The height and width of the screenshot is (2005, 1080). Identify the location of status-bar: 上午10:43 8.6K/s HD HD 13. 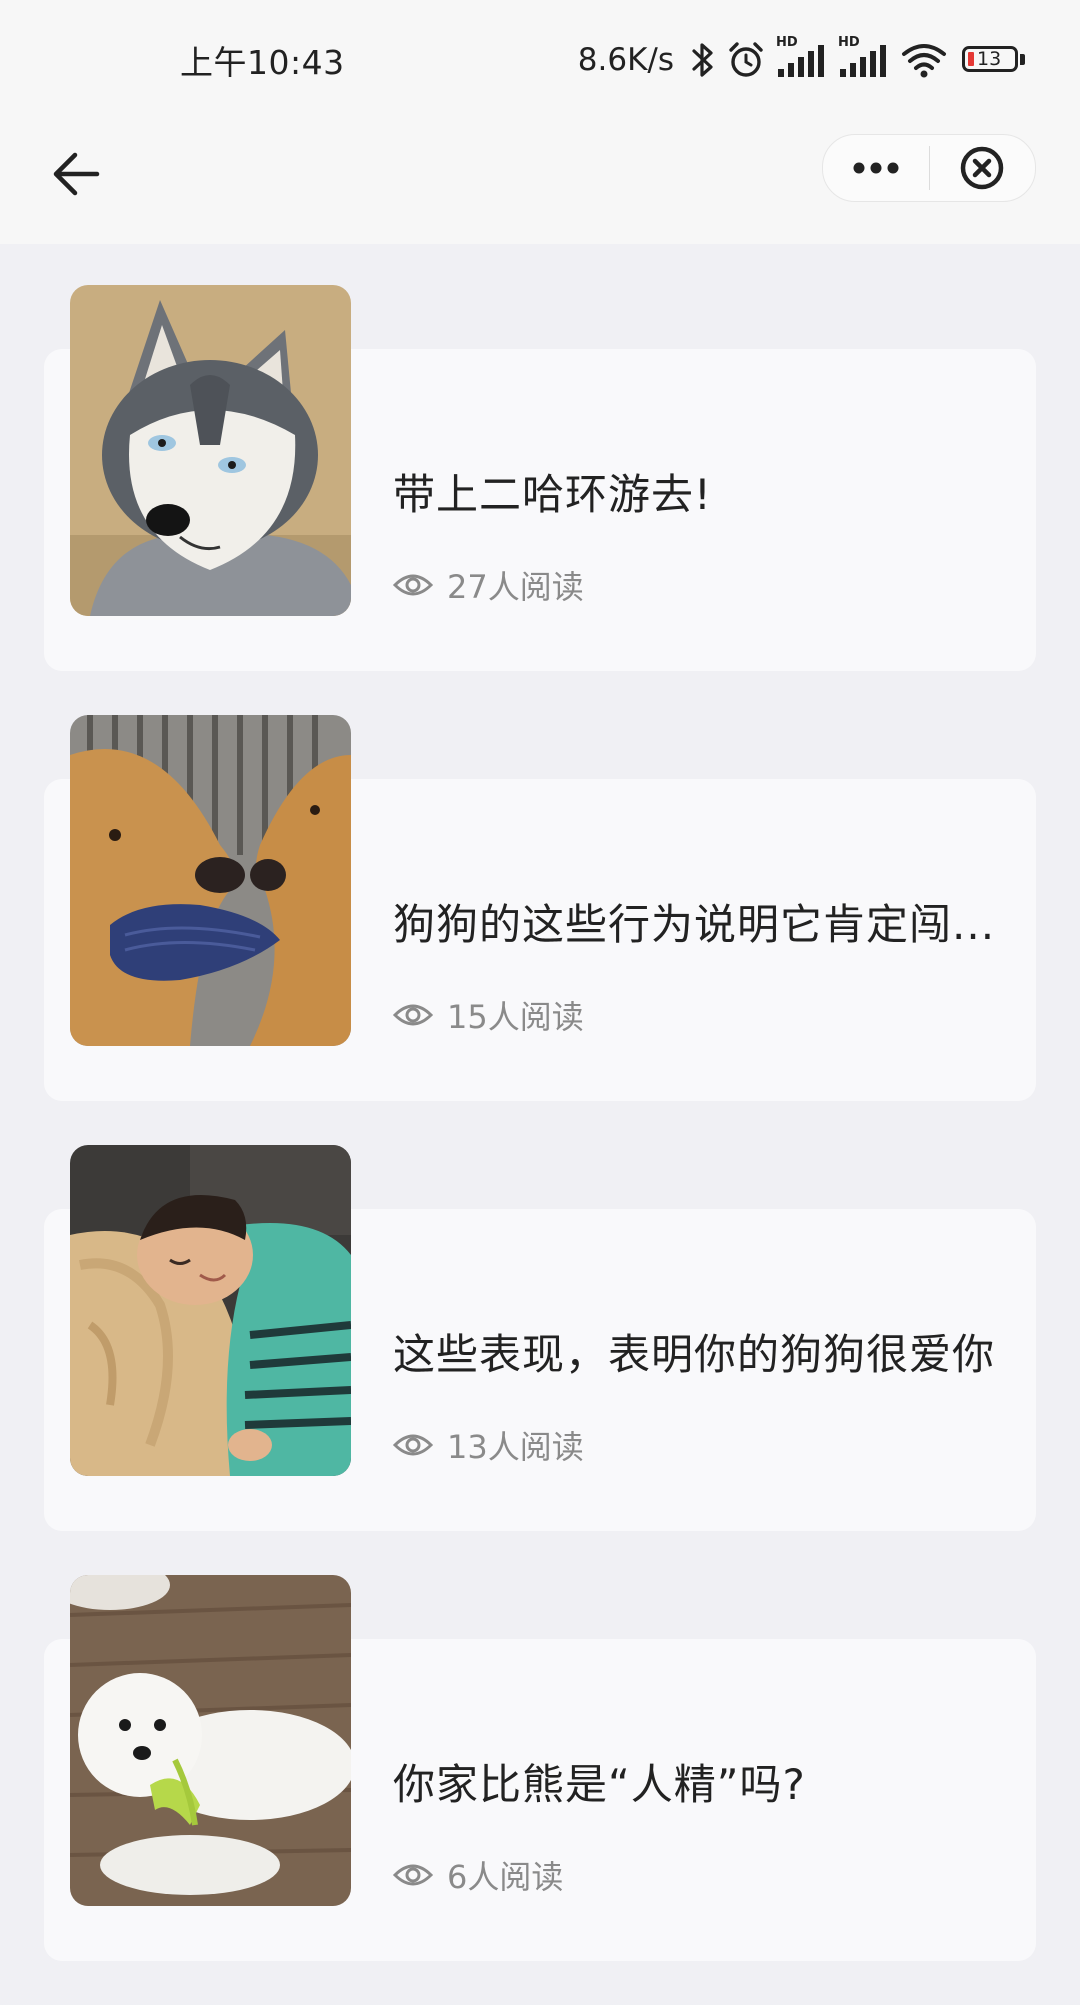
(540, 60).